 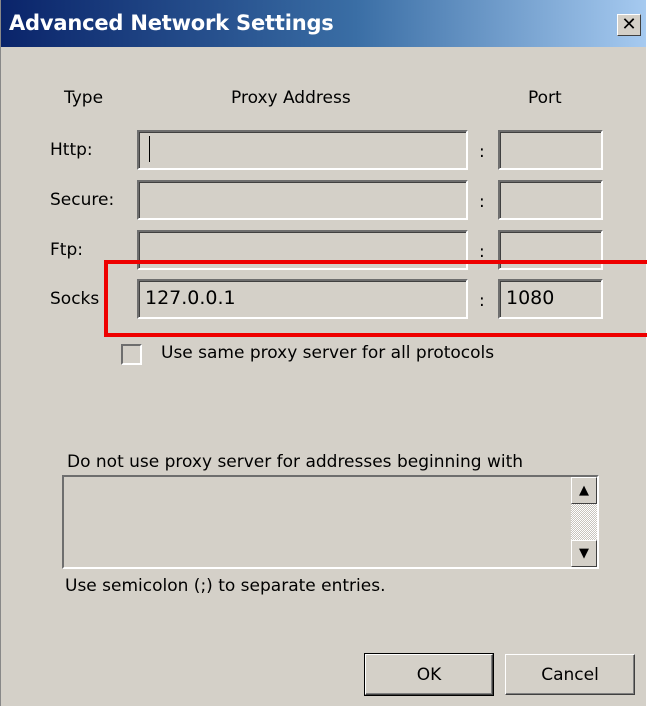 What do you see at coordinates (75, 299) in the screenshot?
I see `socks-label: Socks` at bounding box center [75, 299].